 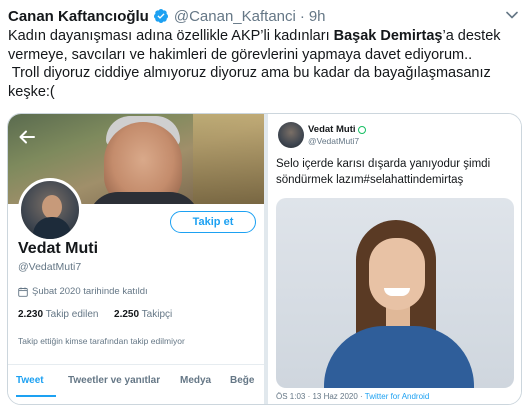 I want to click on tweet-header: Canan Kaftancıoğlu @Canan_Kaftanci · 9h, so click(x=167, y=16).